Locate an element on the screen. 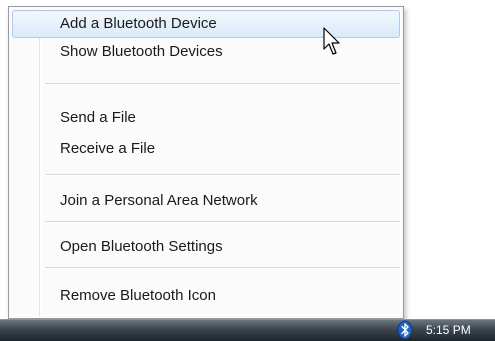  taskbar: 5:15 PM is located at coordinates (247, 330).